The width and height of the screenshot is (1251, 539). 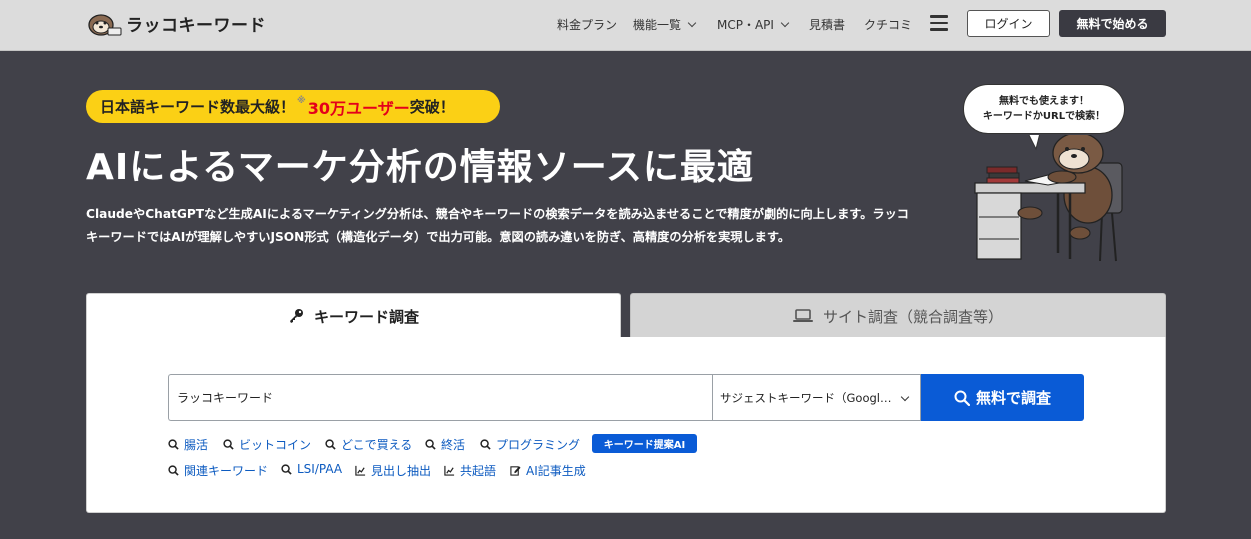 I want to click on edit-icon, so click(x=515, y=471).